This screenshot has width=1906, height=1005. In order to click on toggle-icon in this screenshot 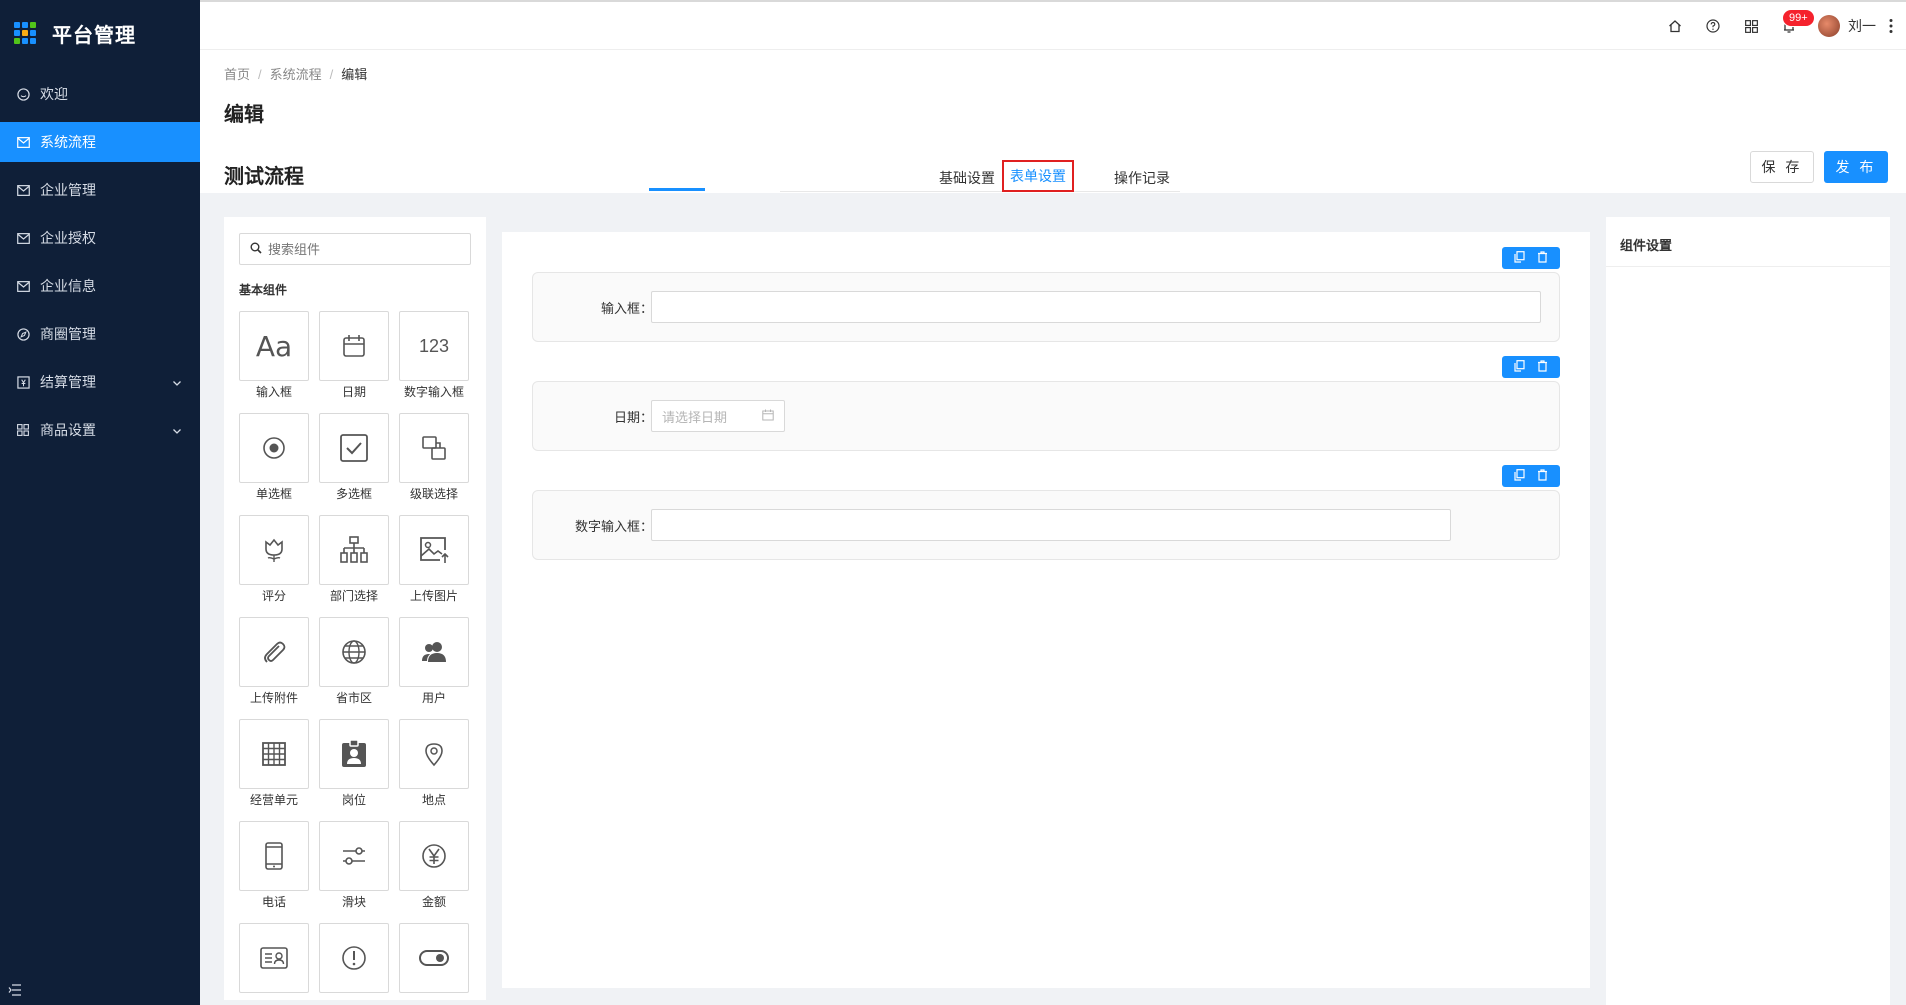, I will do `click(434, 958)`.